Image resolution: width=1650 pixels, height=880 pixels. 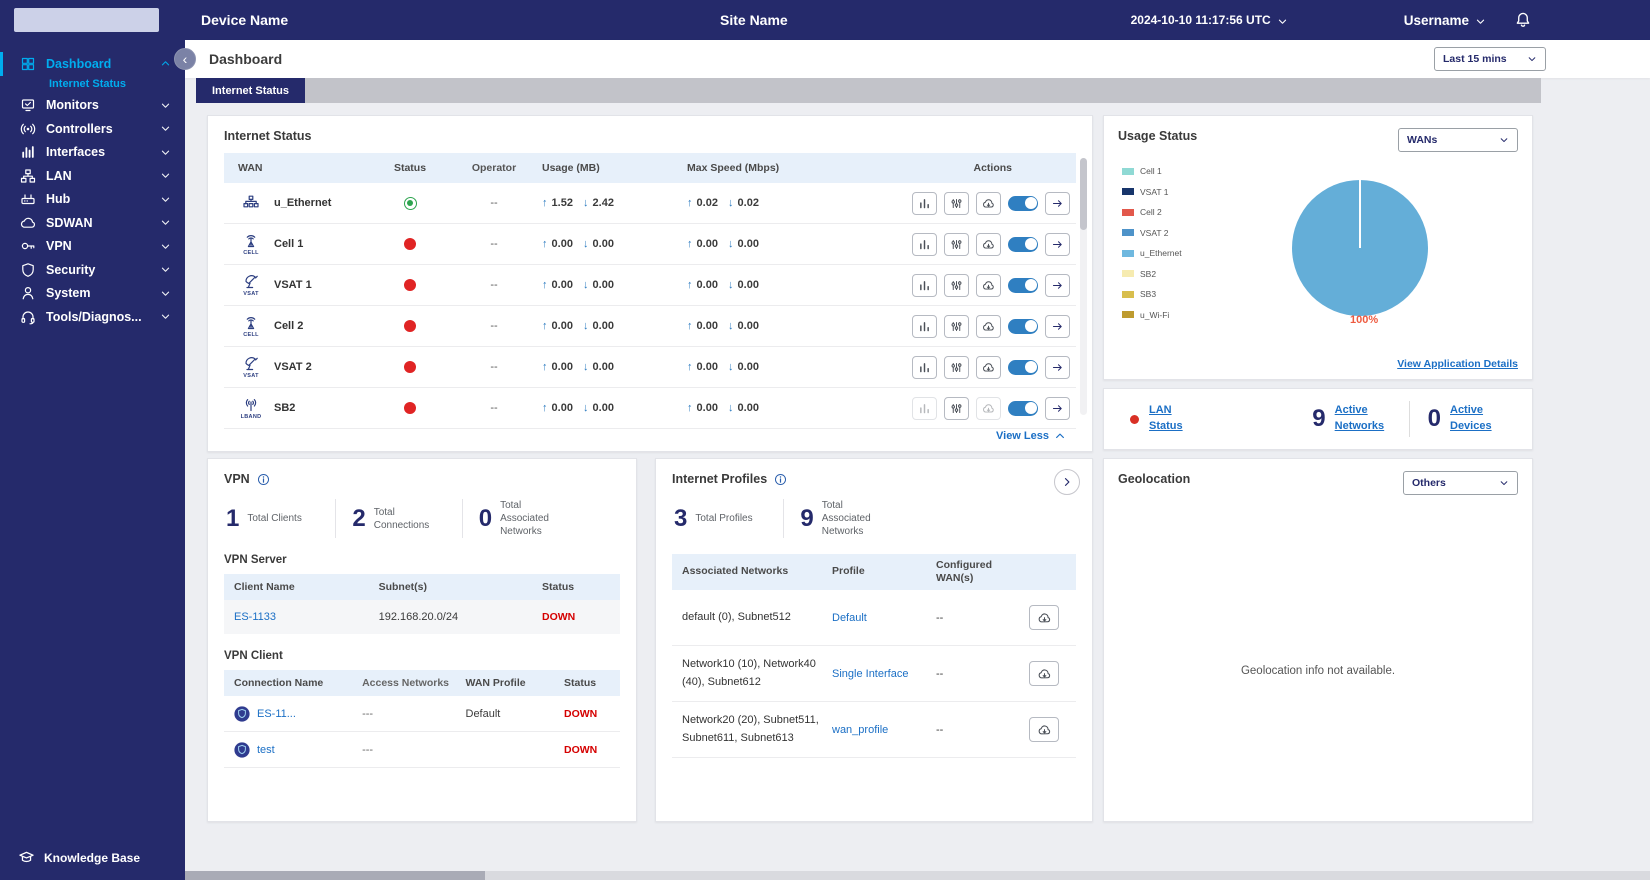 What do you see at coordinates (1083, 286) in the screenshot?
I see `vertical-scrollbar` at bounding box center [1083, 286].